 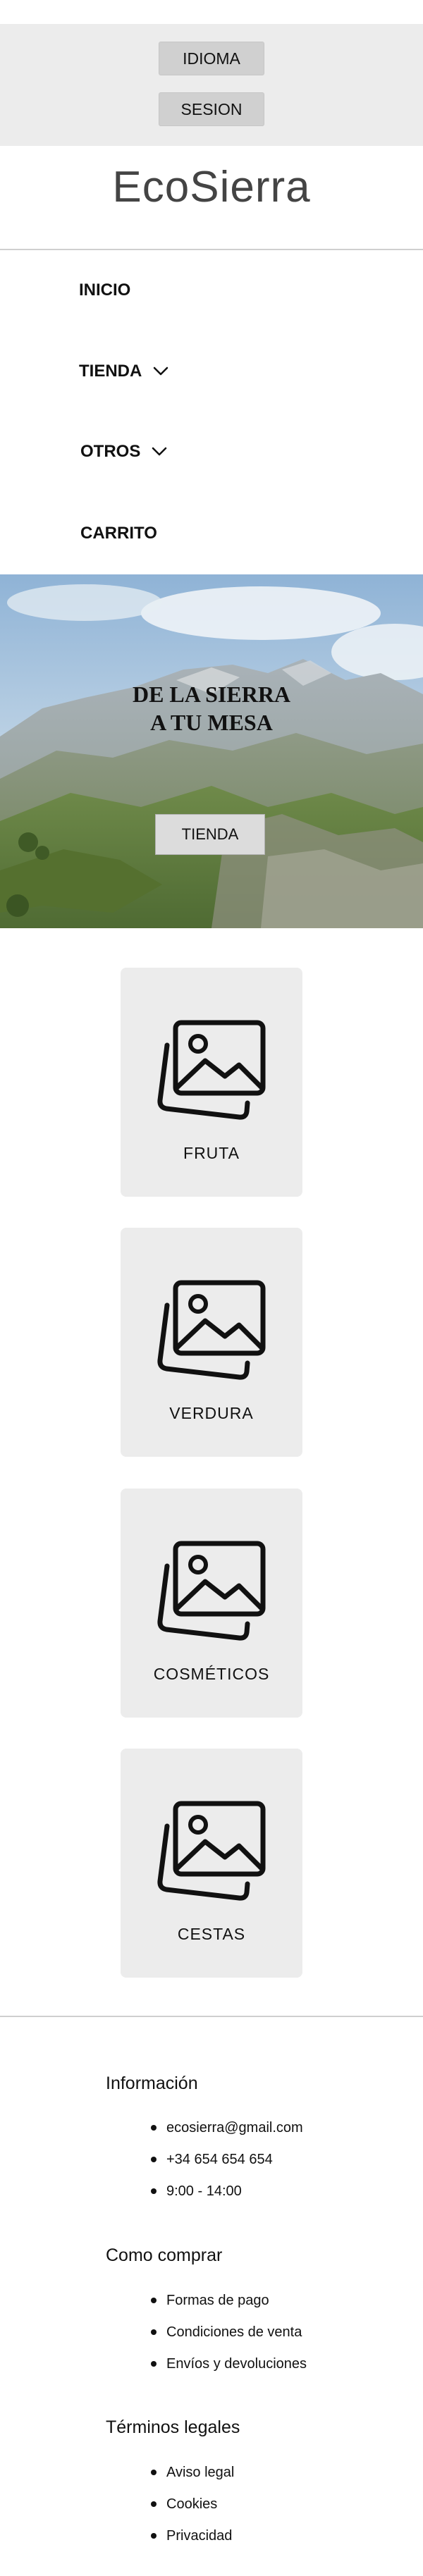 What do you see at coordinates (211, 109) in the screenshot?
I see `session-button: SESION` at bounding box center [211, 109].